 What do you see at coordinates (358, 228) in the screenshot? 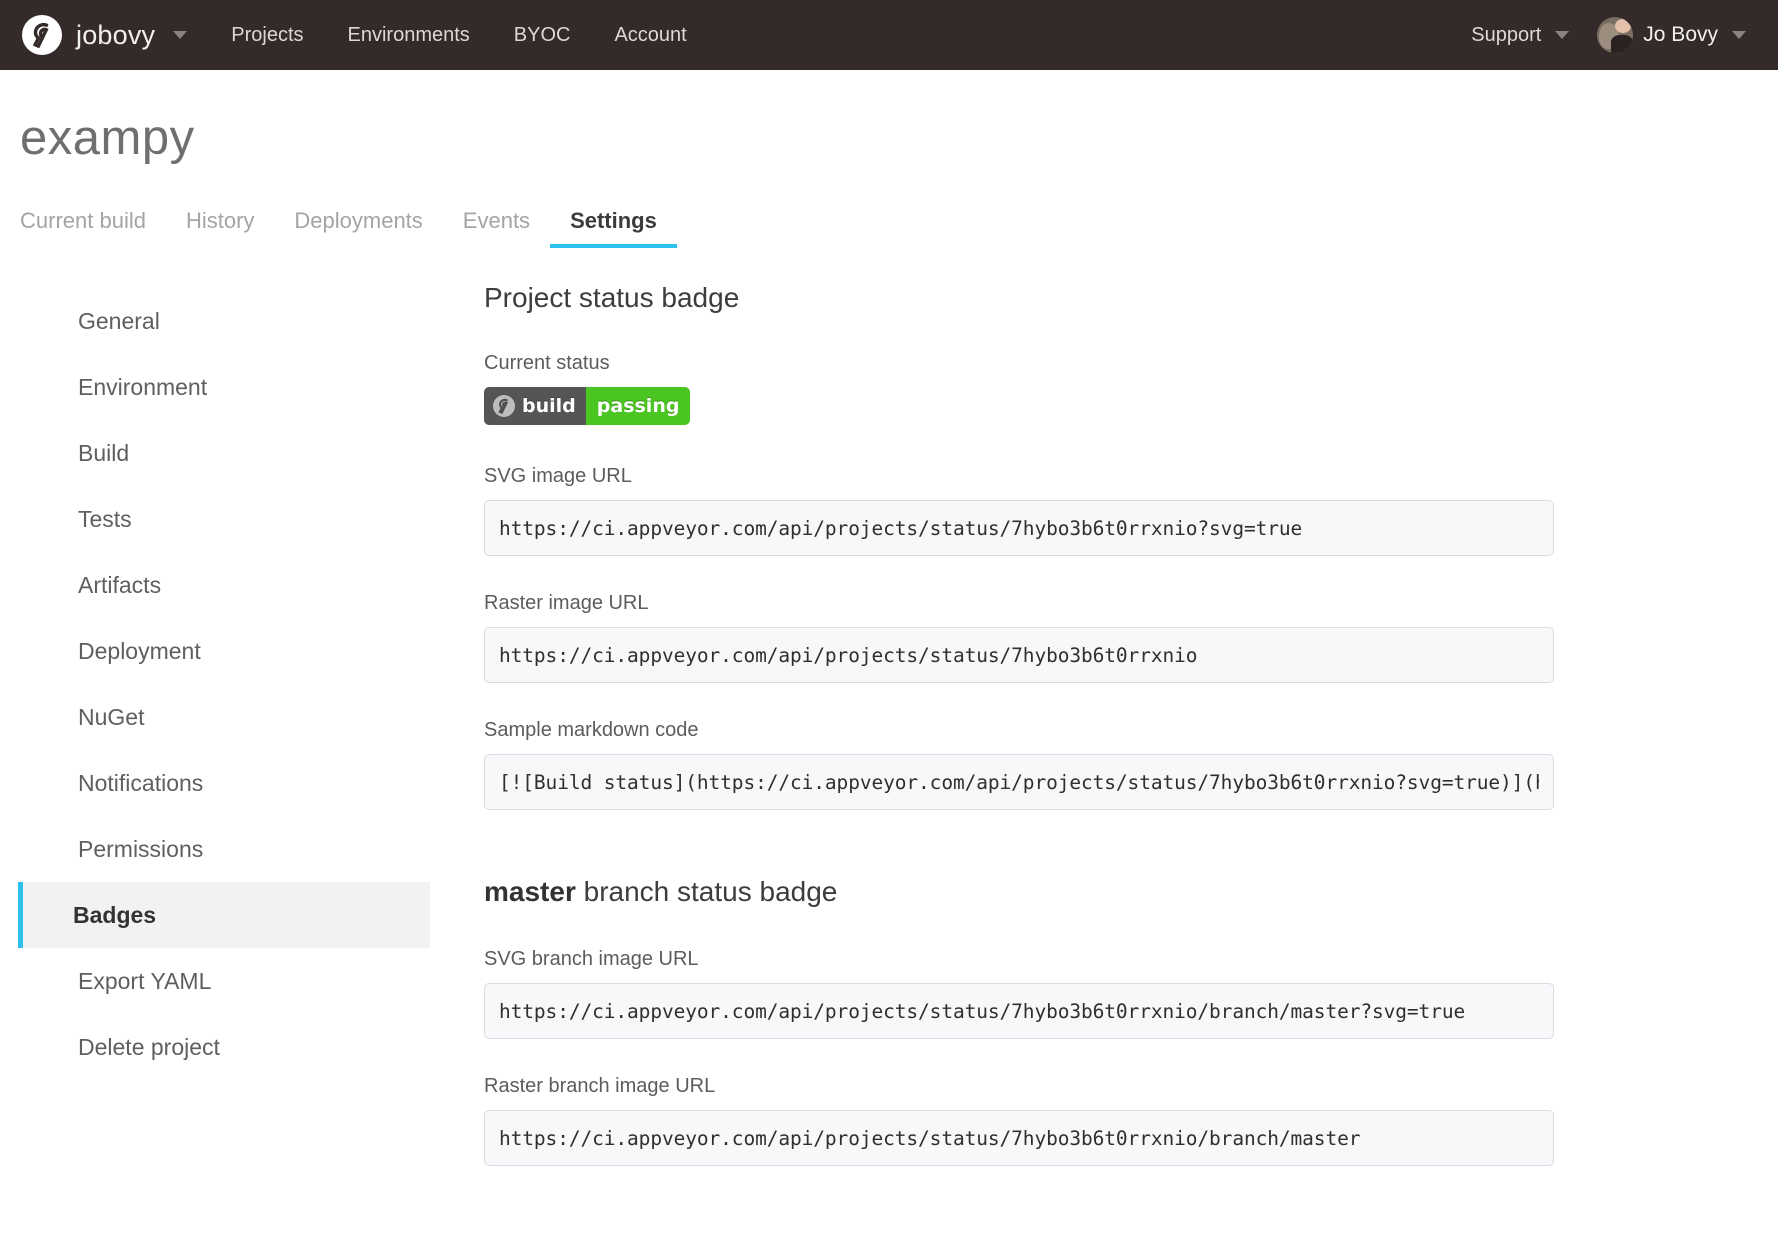
I see `tab-deployments: Deployments` at bounding box center [358, 228].